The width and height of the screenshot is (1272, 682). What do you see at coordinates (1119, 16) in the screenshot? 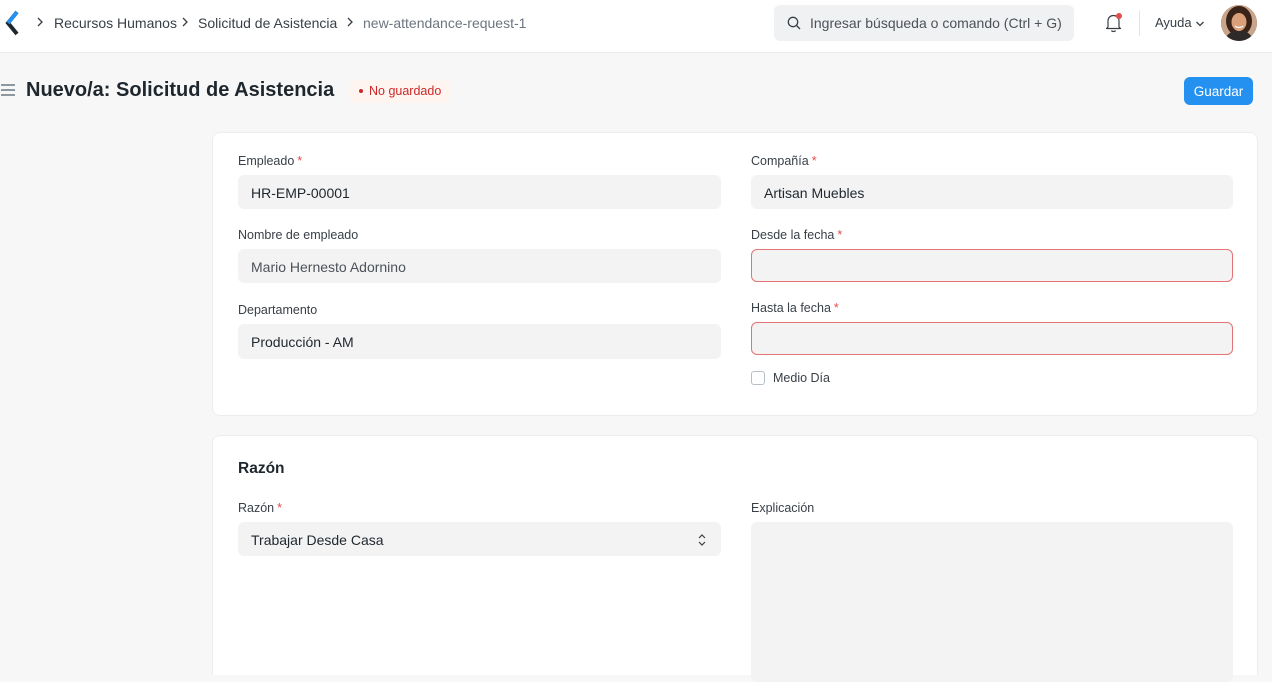
I see `notification-dot` at bounding box center [1119, 16].